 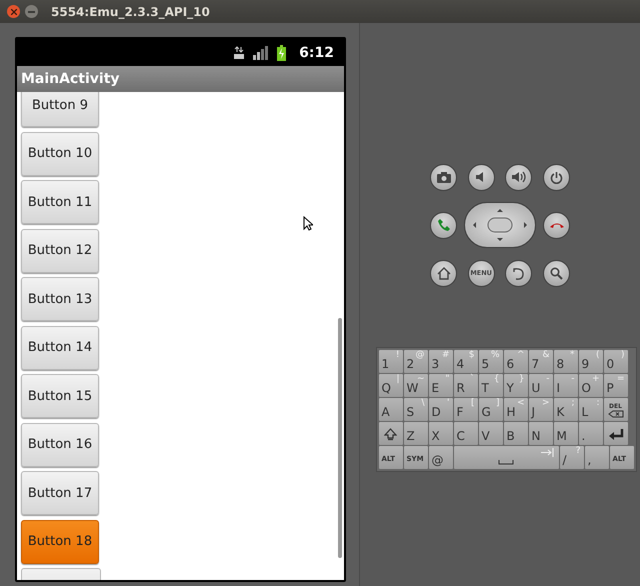 I want to click on alt-character: ], so click(x=498, y=403).